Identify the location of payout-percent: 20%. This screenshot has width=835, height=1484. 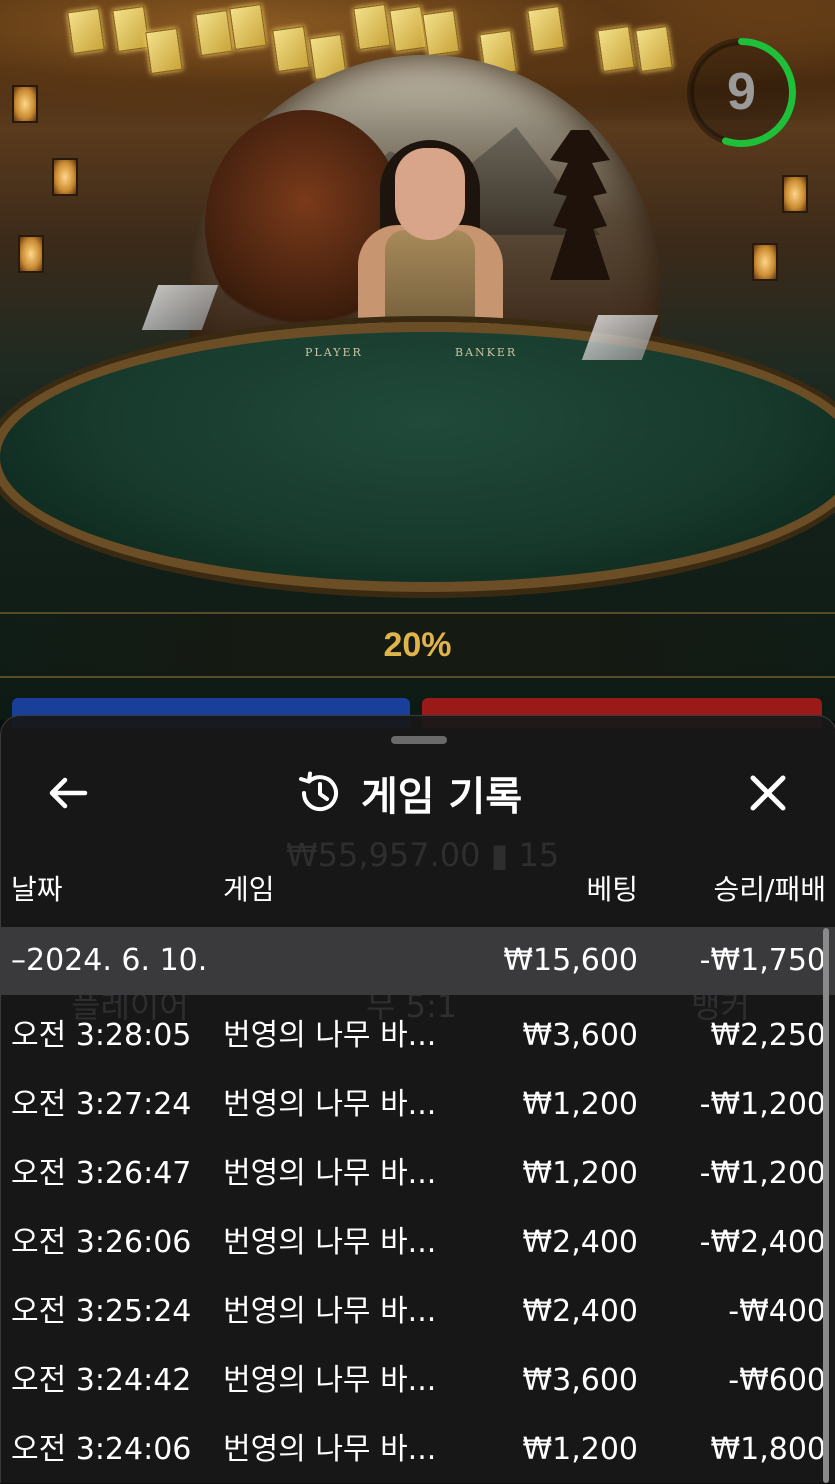
(417, 645).